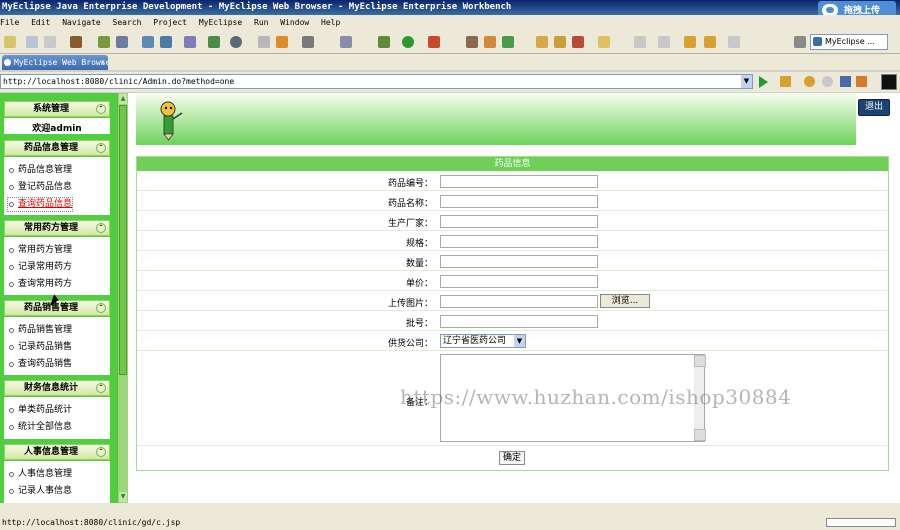  What do you see at coordinates (857, 8) in the screenshot?
I see `drag-upload-button: 拖拽上传` at bounding box center [857, 8].